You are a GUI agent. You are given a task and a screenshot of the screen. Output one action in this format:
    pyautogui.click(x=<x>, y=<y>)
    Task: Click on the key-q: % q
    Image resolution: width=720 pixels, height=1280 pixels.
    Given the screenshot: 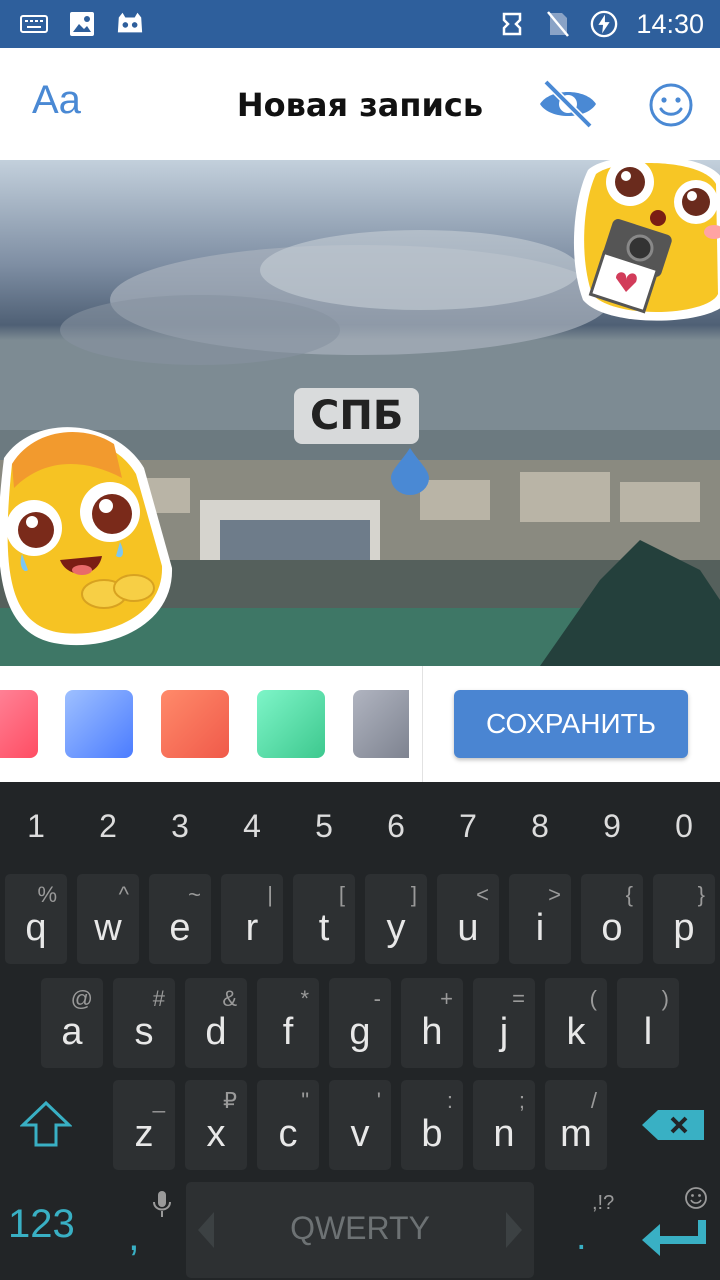 What is the action you would take?
    pyautogui.click(x=36, y=919)
    